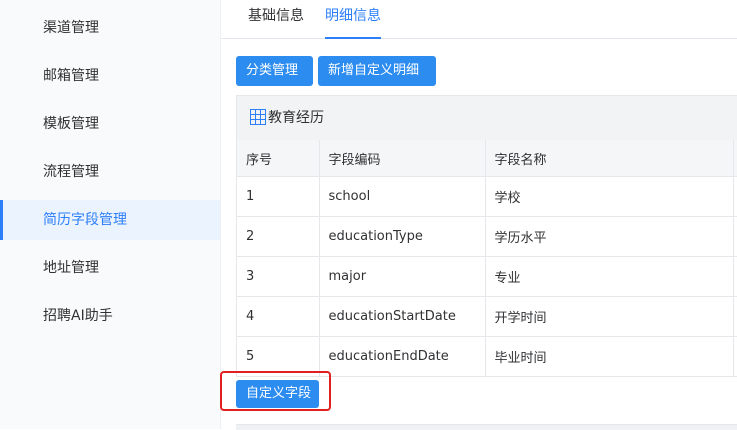 This screenshot has height=430, width=737. What do you see at coordinates (609, 158) in the screenshot?
I see `column-header-name: 字段名称` at bounding box center [609, 158].